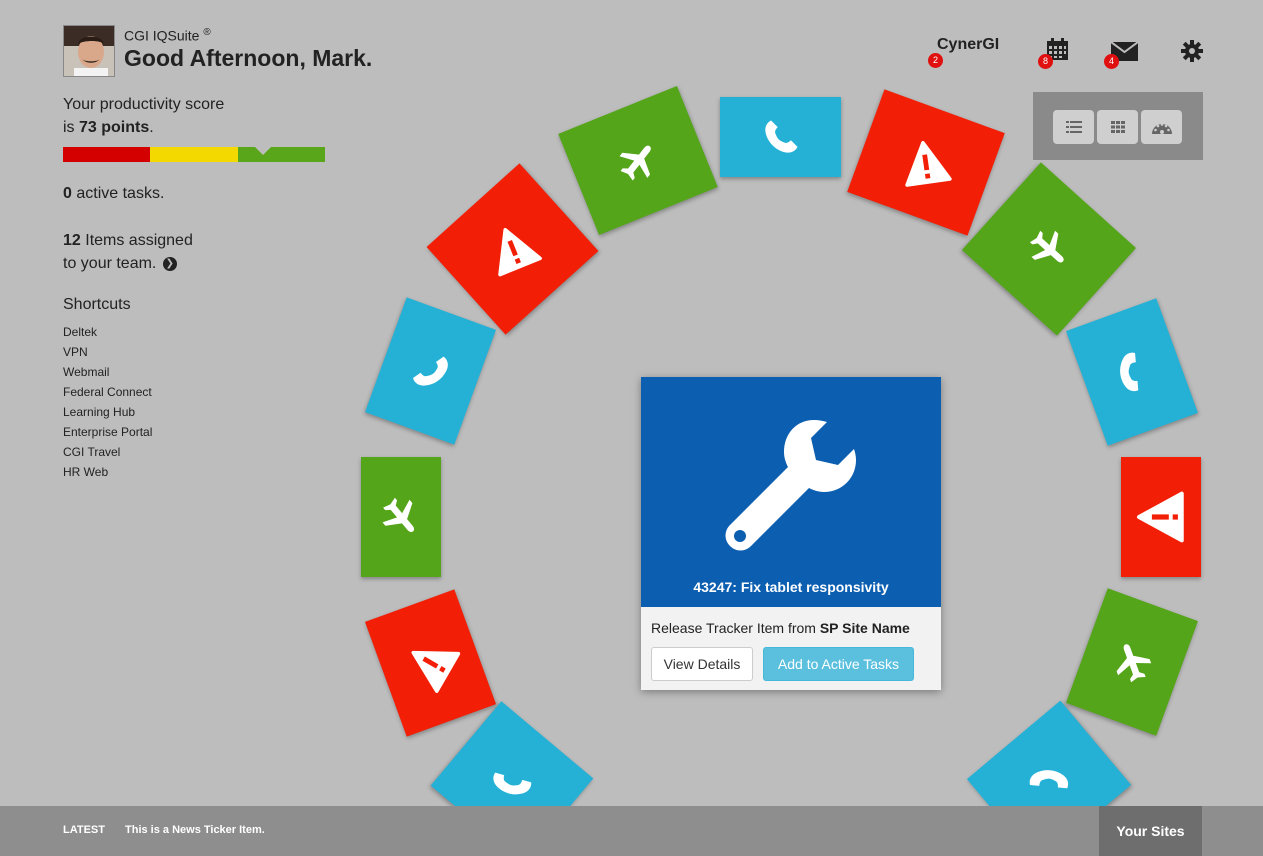 Image resolution: width=1263 pixels, height=856 pixels. What do you see at coordinates (791, 587) in the screenshot?
I see `card-title: 43247: Fix tablet responsivity` at bounding box center [791, 587].